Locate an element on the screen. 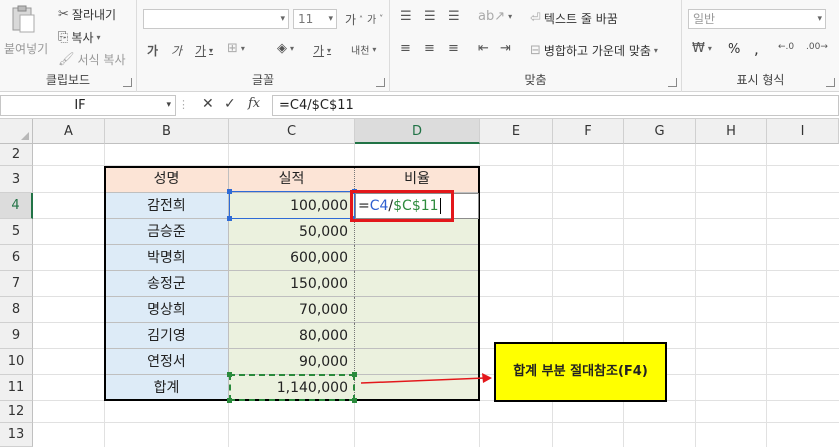 The width and height of the screenshot is (839, 447). cell-b7: 송정군 is located at coordinates (167, 284).